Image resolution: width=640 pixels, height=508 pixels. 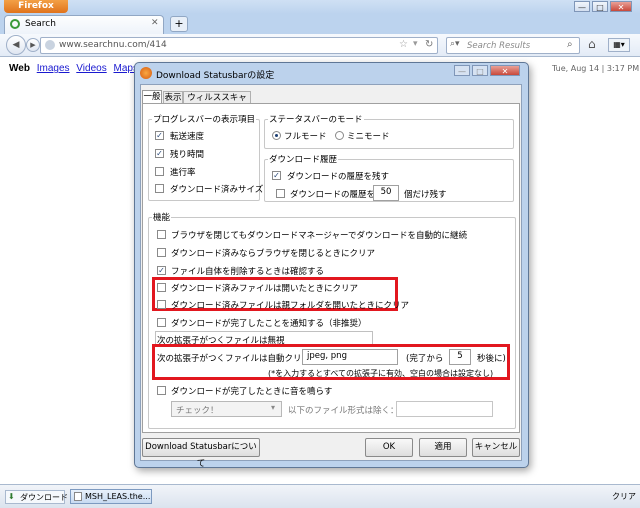 What do you see at coordinates (152, 97) in the screenshot?
I see `tab-general: 一般` at bounding box center [152, 97].